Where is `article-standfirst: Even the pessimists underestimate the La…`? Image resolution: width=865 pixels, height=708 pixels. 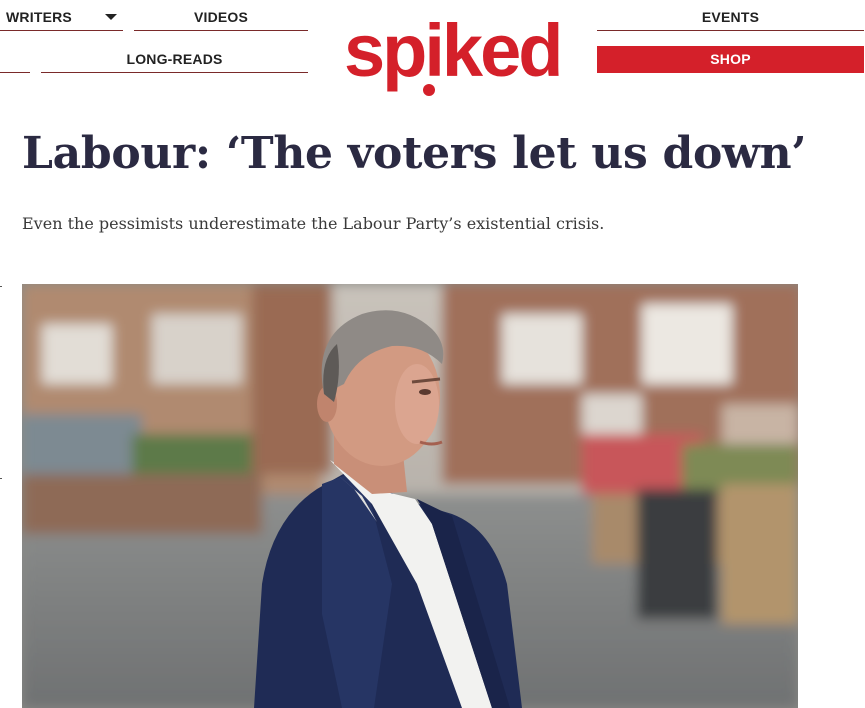 article-standfirst: Even the pessimists underestimate the La… is located at coordinates (313, 223).